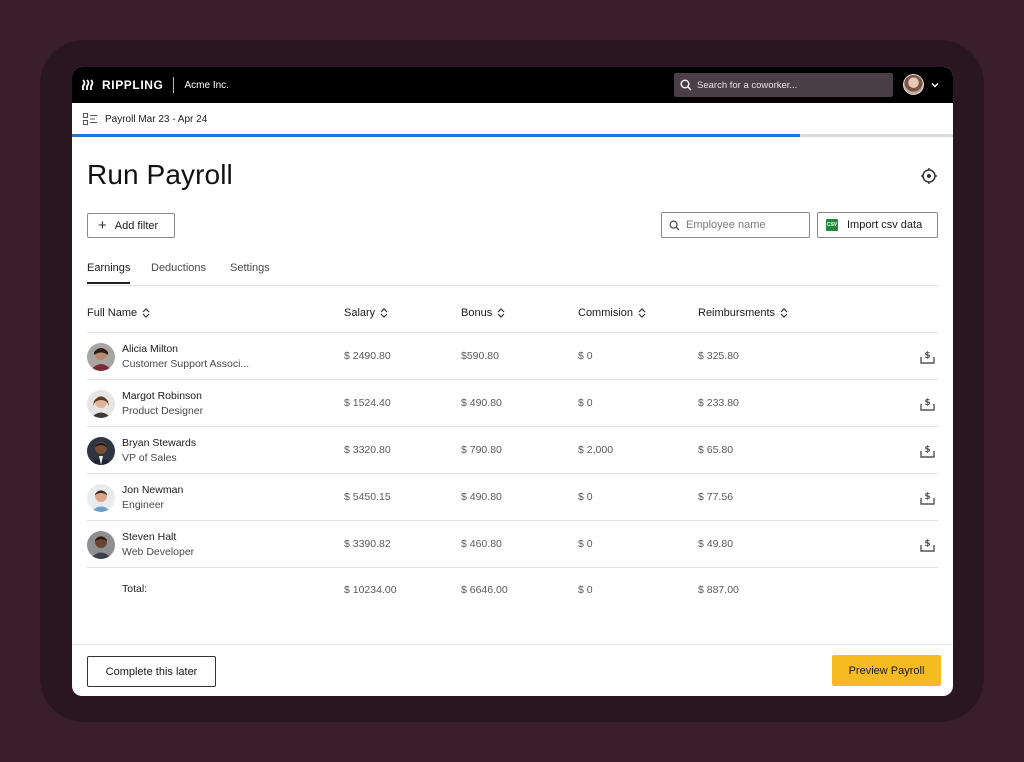 Image resolution: width=1024 pixels, height=762 pixels. What do you see at coordinates (136, 225) in the screenshot?
I see `add-filter-label: Add filter` at bounding box center [136, 225].